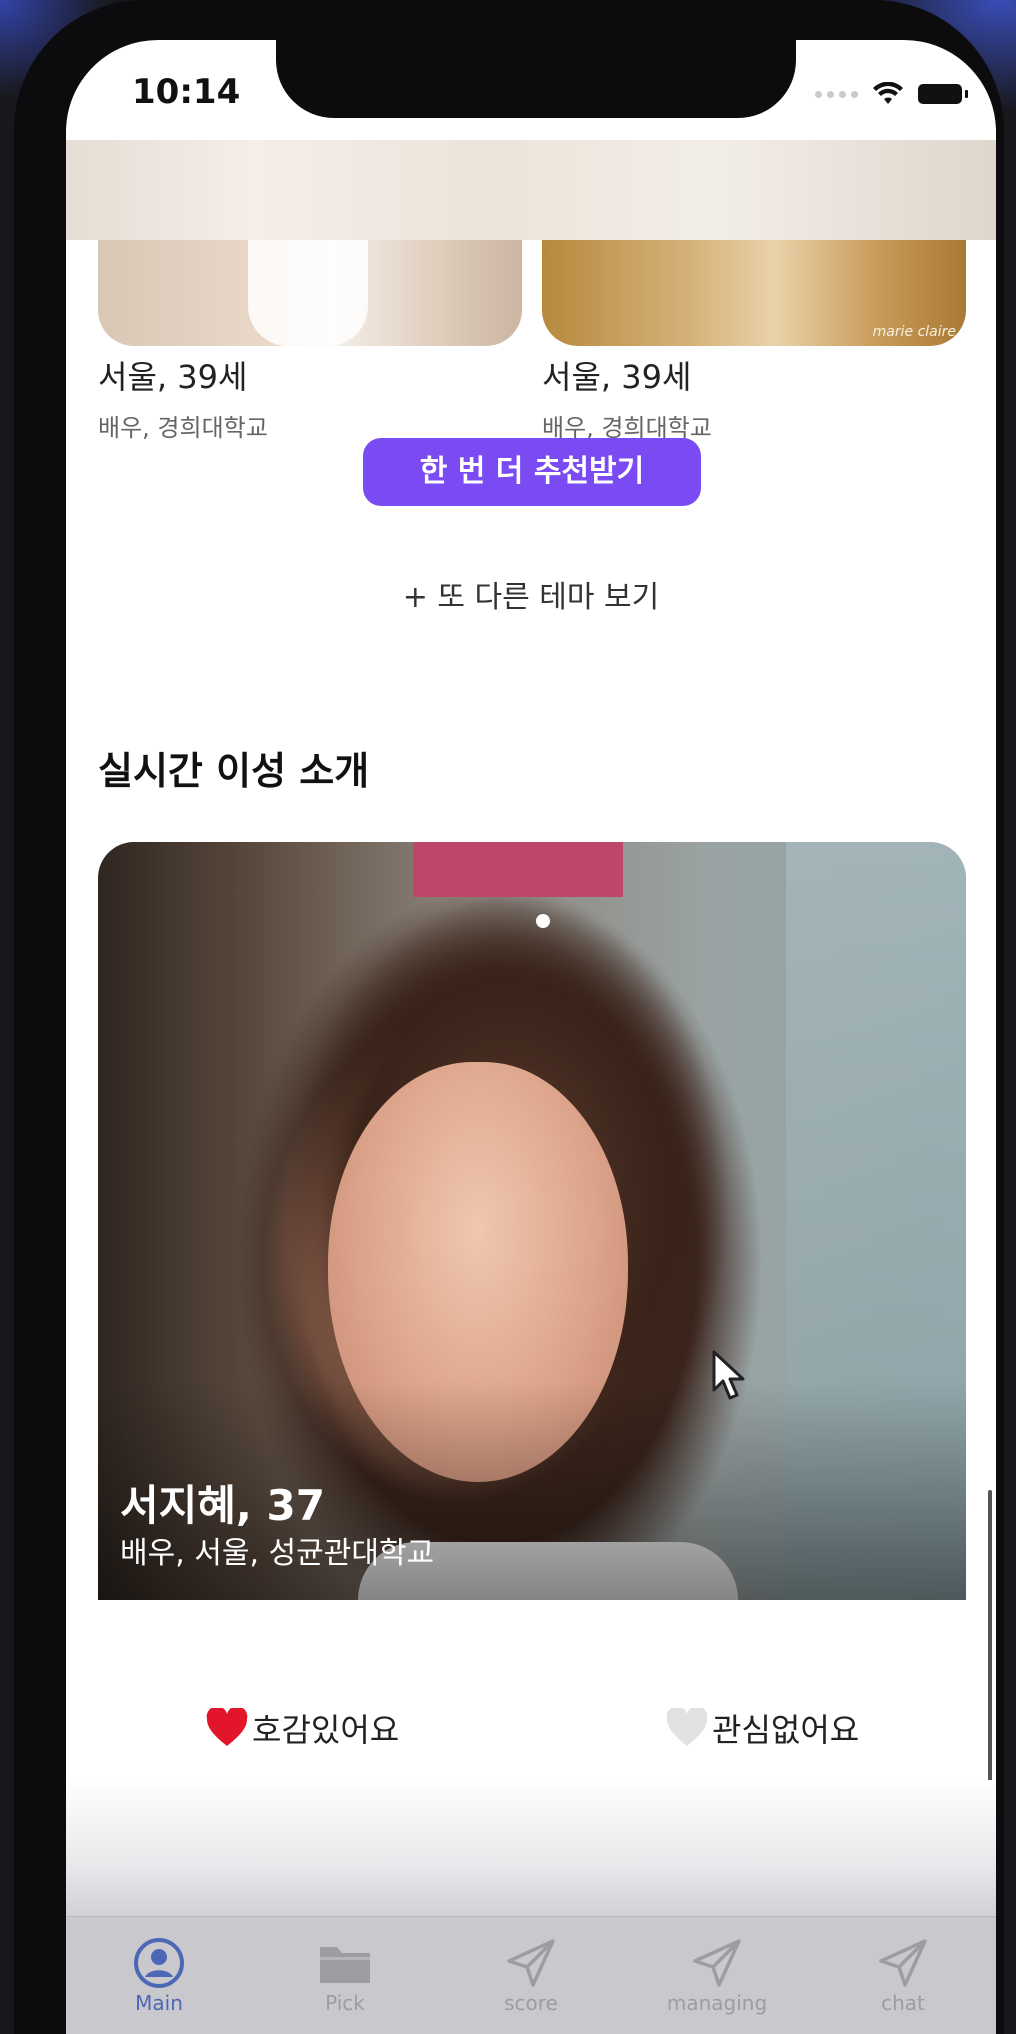 This screenshot has width=1016, height=2034. I want to click on tab-label: score, so click(531, 2003).